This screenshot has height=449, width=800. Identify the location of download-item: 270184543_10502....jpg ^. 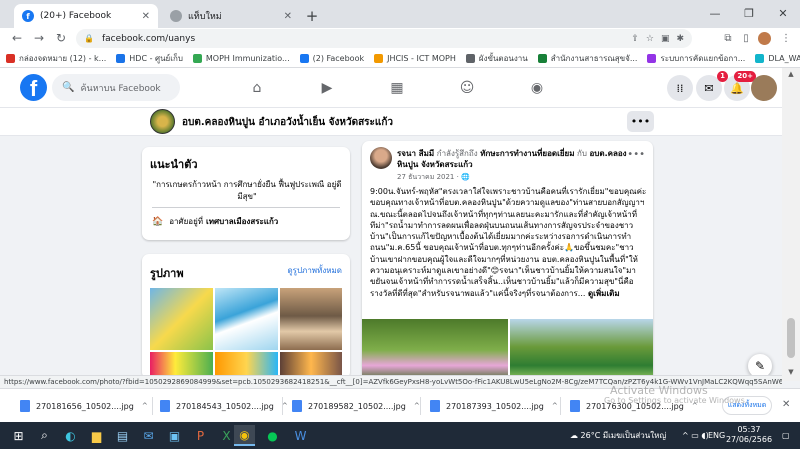
(224, 406).